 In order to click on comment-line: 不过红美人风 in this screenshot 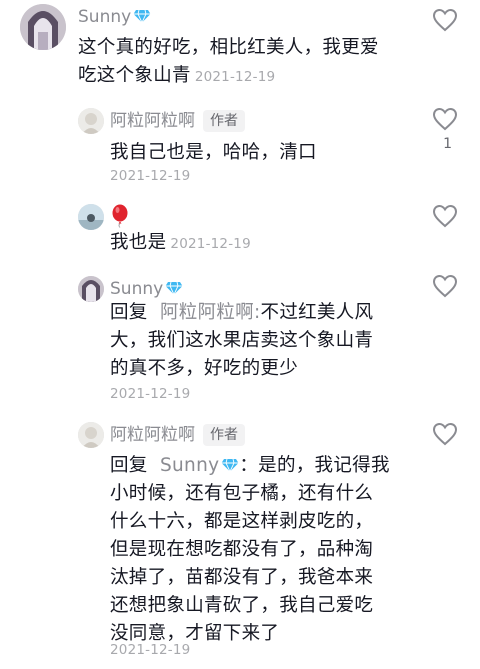, I will do `click(317, 312)`.